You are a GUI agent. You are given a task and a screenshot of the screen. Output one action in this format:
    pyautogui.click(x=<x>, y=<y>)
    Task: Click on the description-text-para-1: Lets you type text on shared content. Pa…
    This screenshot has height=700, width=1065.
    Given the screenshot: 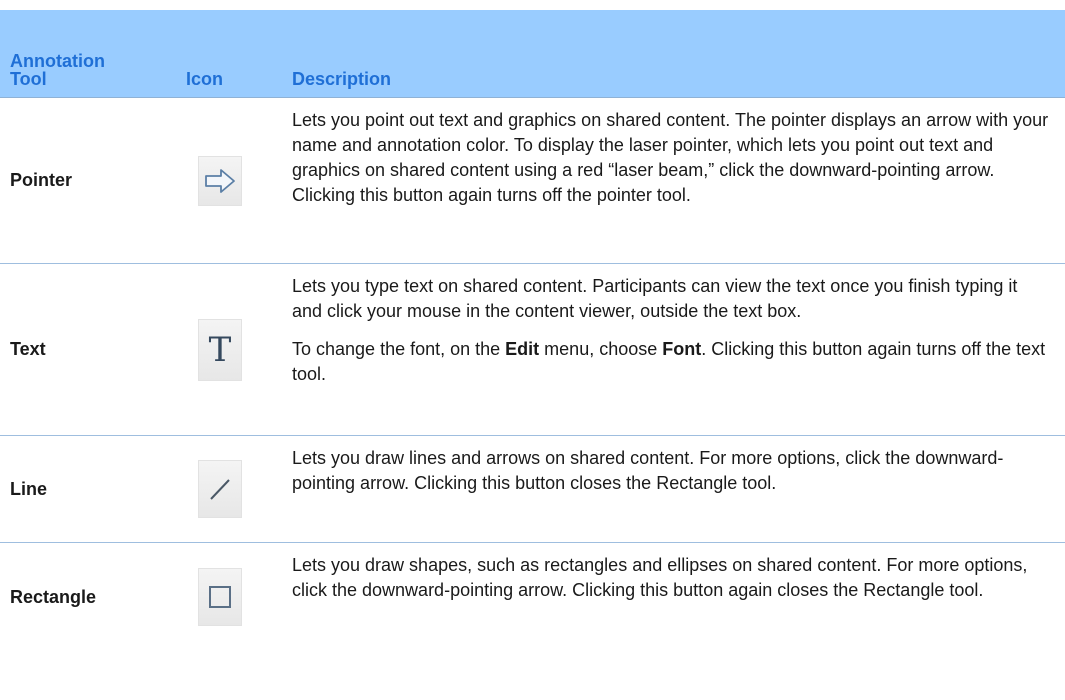 What is the action you would take?
    pyautogui.click(x=655, y=298)
    